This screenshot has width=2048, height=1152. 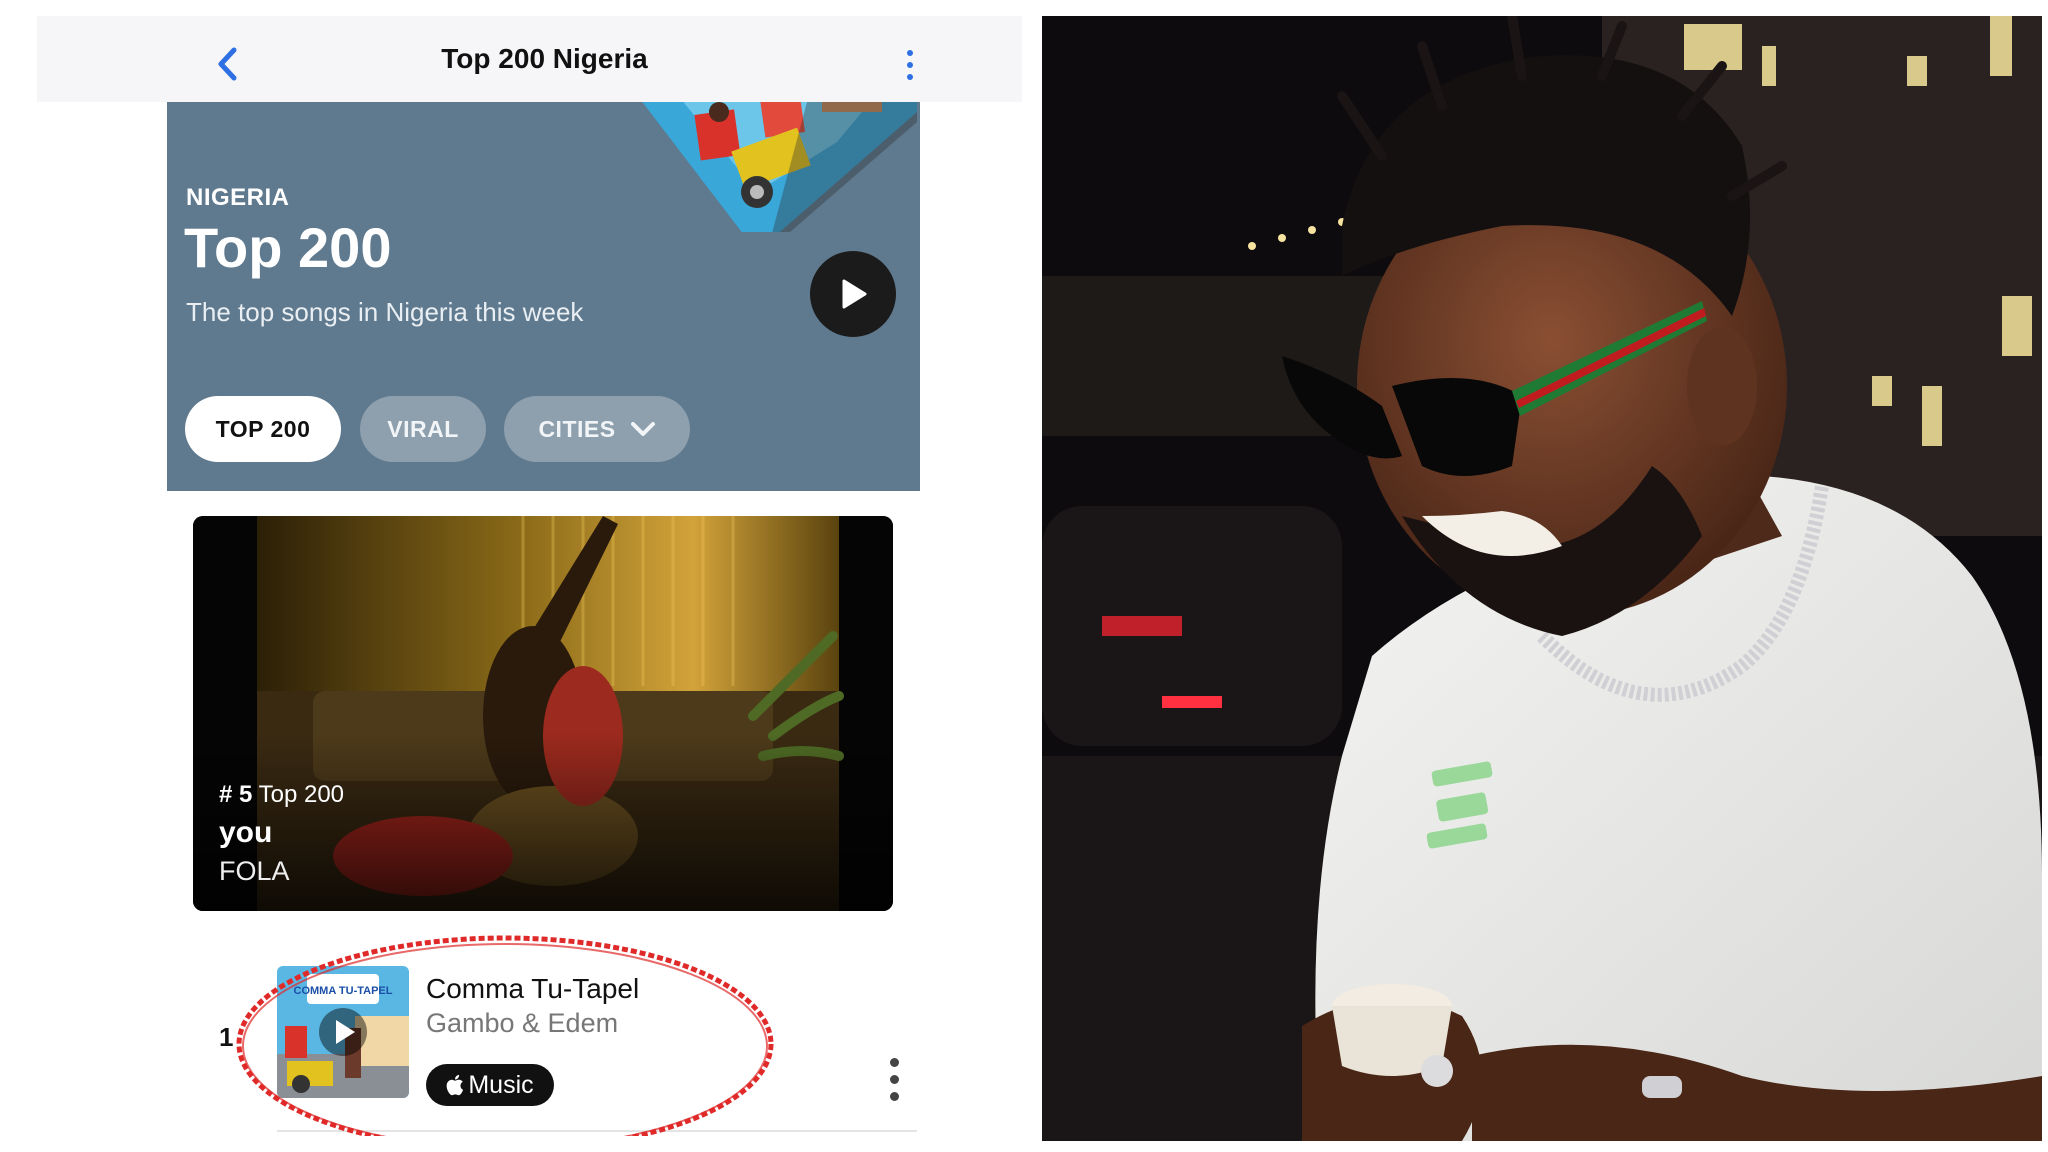 What do you see at coordinates (238, 197) in the screenshot?
I see `chart-country-label: NIGERIA` at bounding box center [238, 197].